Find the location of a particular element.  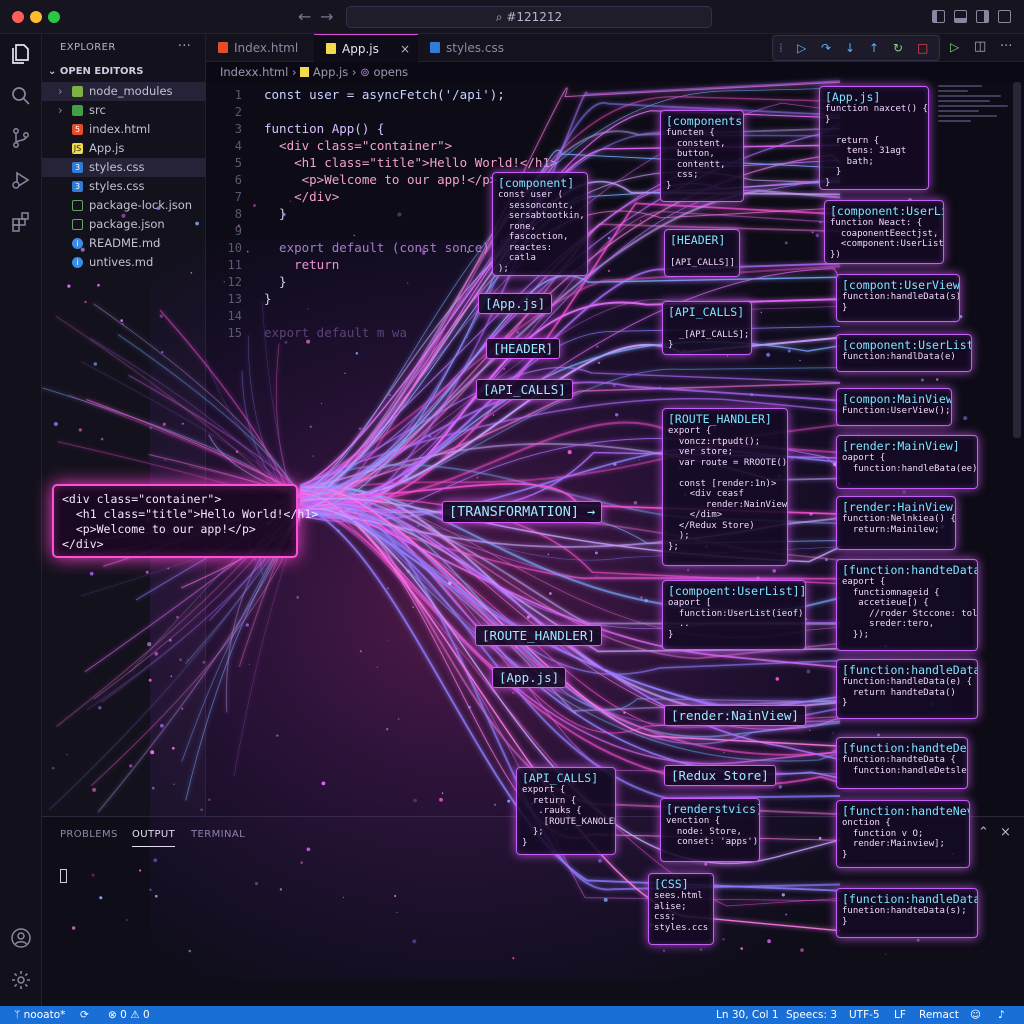

sidebar-title: EXPLORER is located at coordinates (88, 47).